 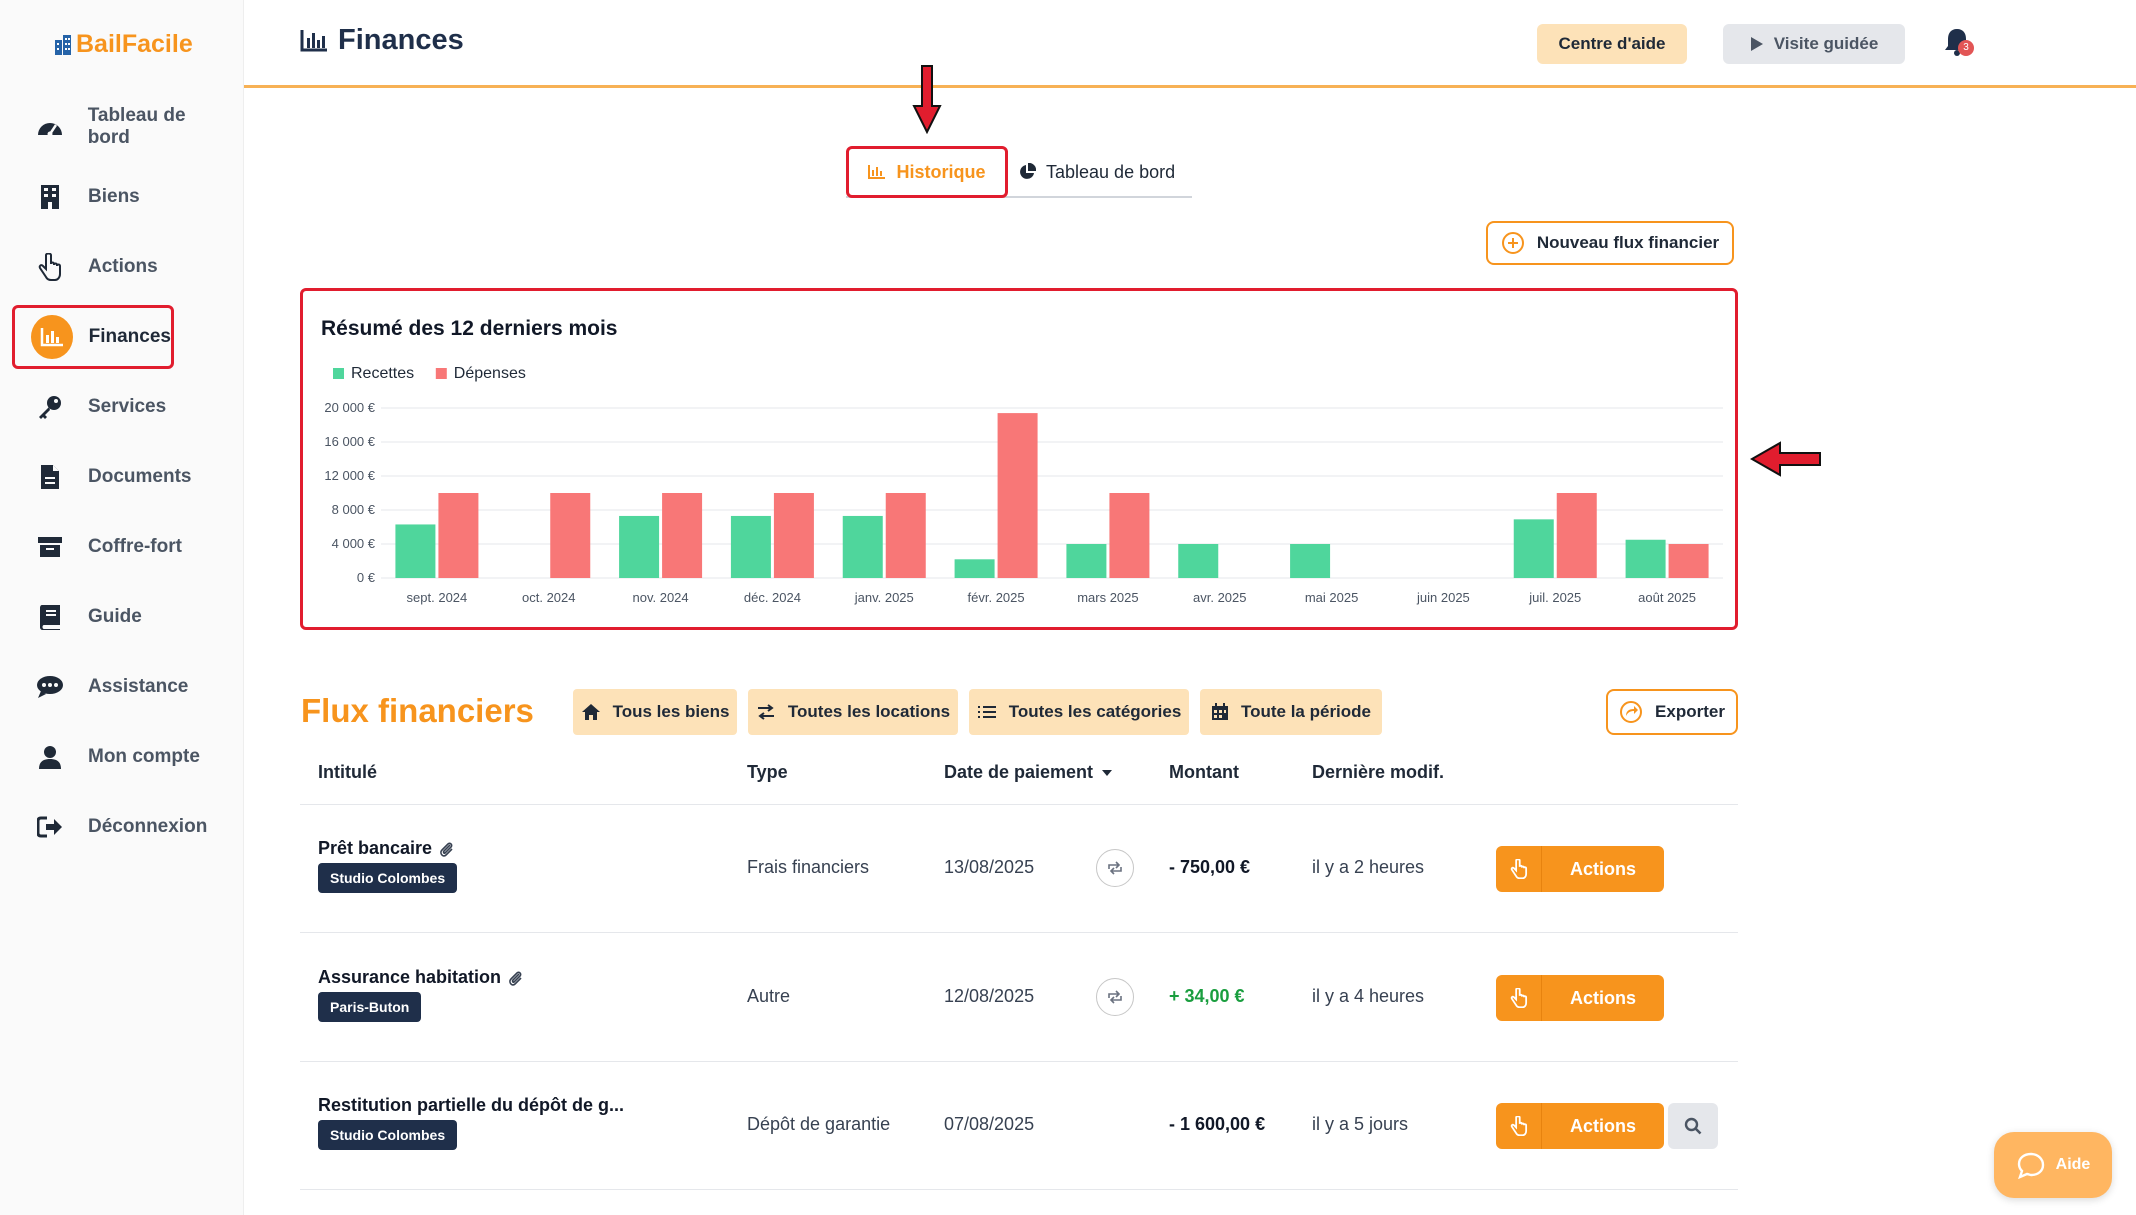 What do you see at coordinates (772, 597) in the screenshot?
I see `x-tick-label: déc. 2024` at bounding box center [772, 597].